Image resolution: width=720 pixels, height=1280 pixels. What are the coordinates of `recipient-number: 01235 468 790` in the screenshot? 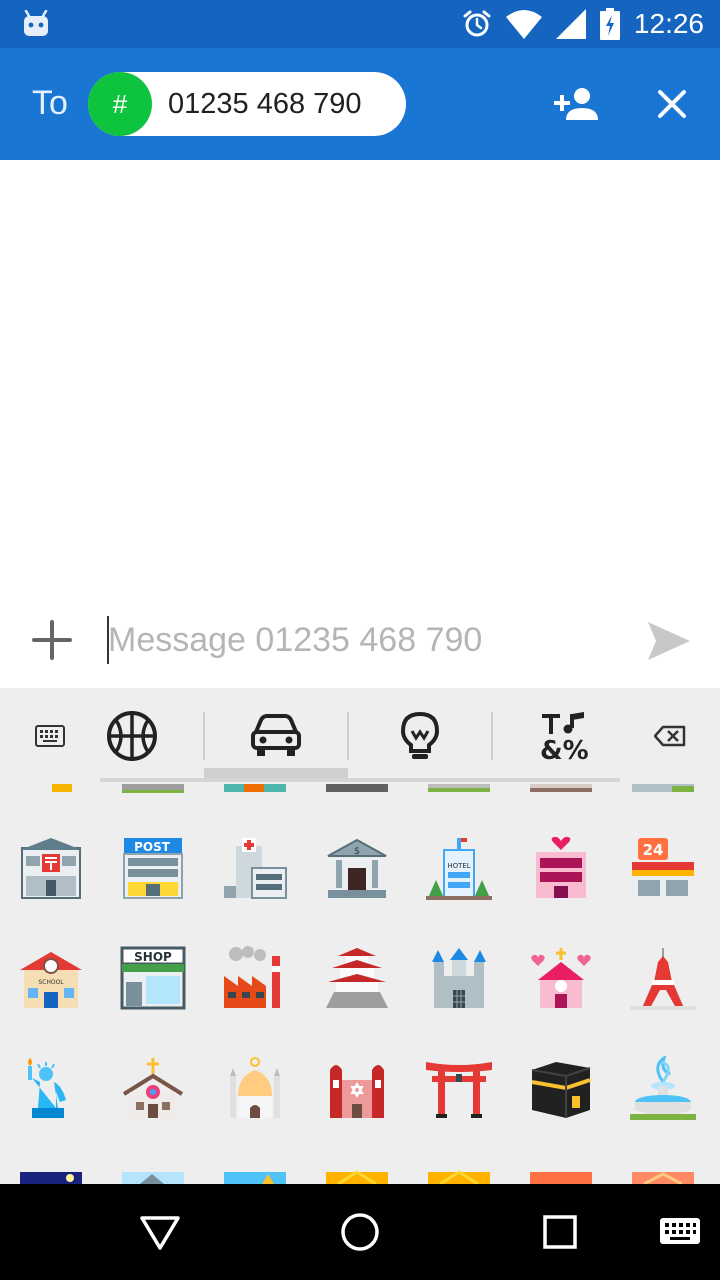 It's located at (265, 103).